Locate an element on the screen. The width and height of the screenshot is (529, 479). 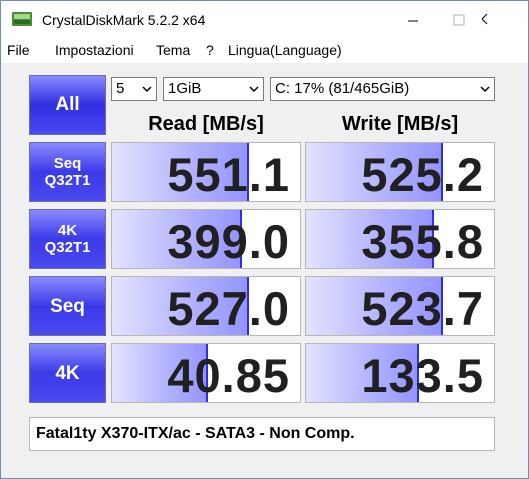
window-title: CrystalDiskMark 5.2.2 x64 is located at coordinates (124, 20).